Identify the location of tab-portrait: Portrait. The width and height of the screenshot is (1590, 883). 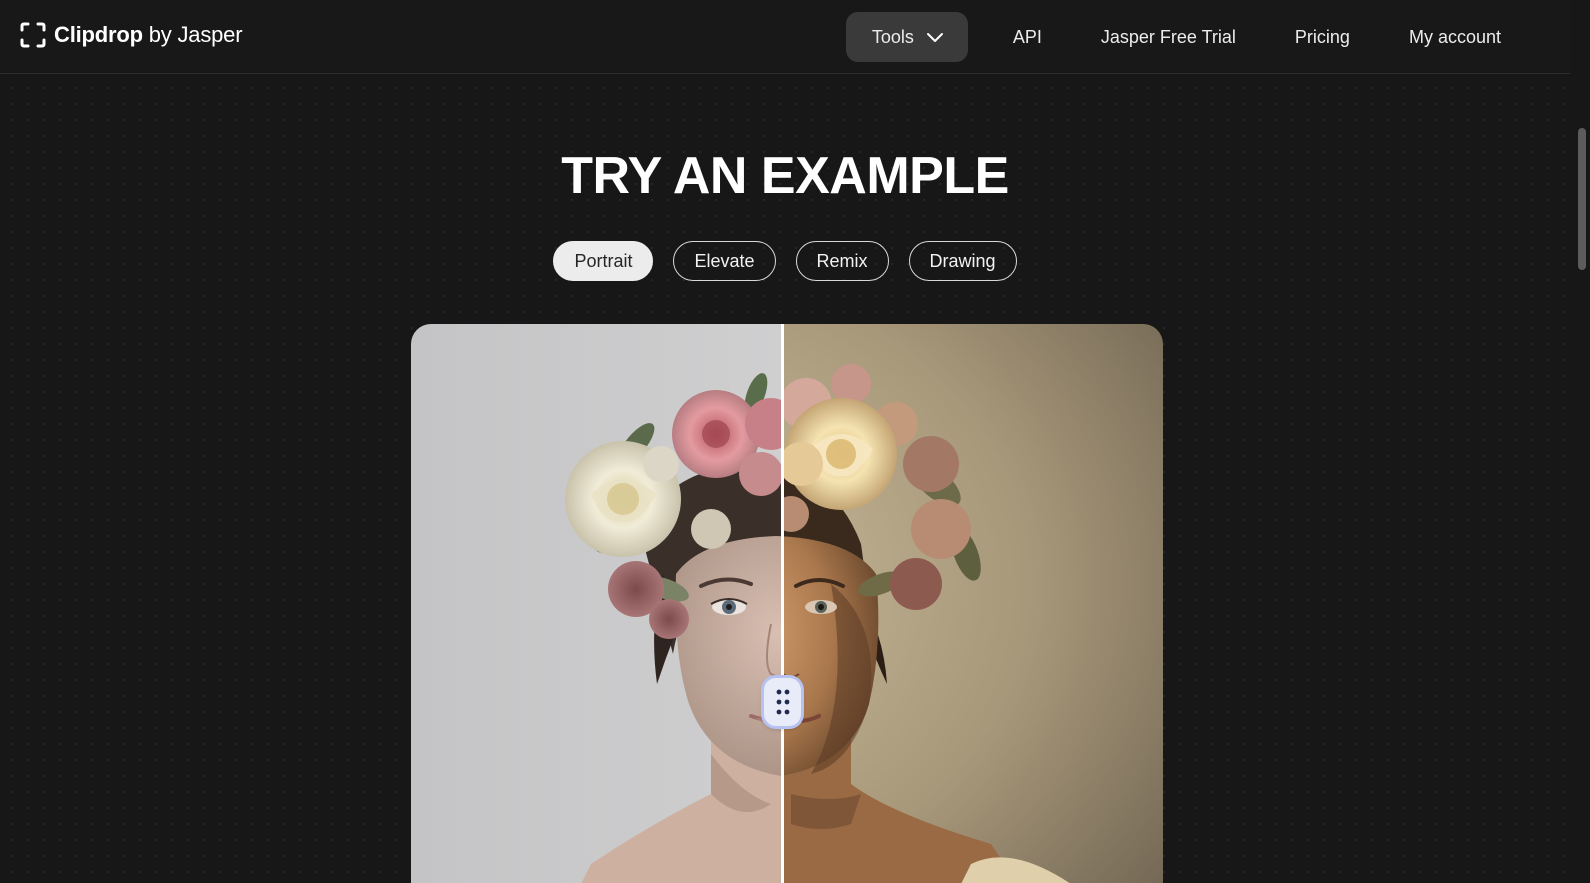
(603, 261).